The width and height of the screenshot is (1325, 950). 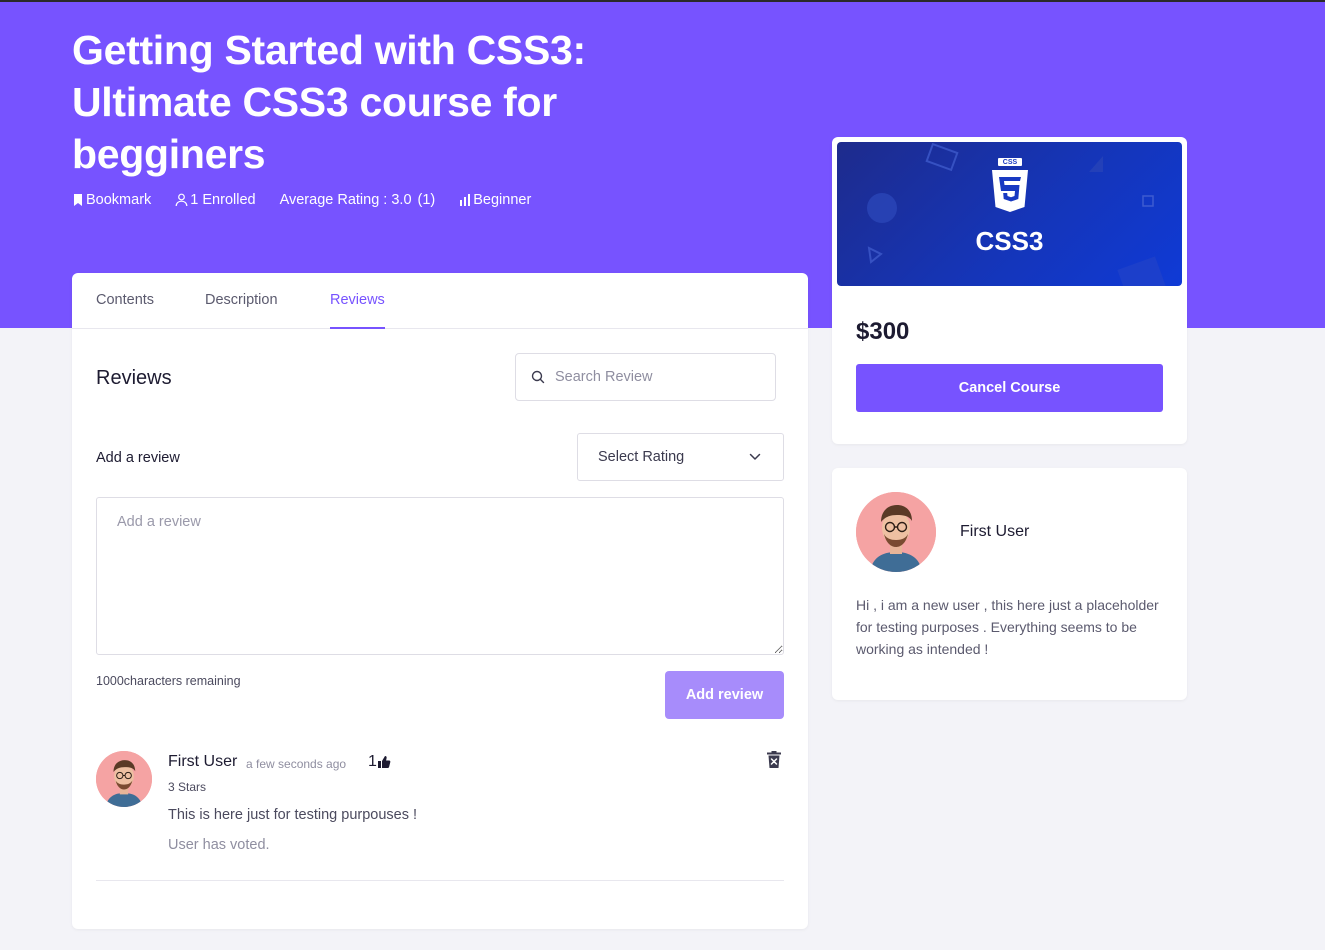 I want to click on course-level: Beginner, so click(x=495, y=200).